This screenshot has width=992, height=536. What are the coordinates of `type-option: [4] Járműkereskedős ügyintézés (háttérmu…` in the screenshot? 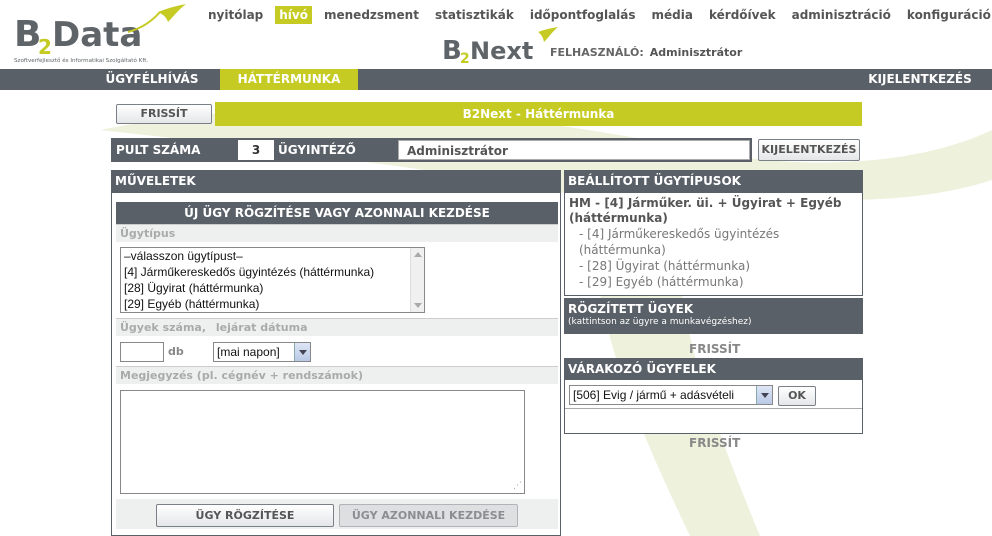 It's located at (272, 272).